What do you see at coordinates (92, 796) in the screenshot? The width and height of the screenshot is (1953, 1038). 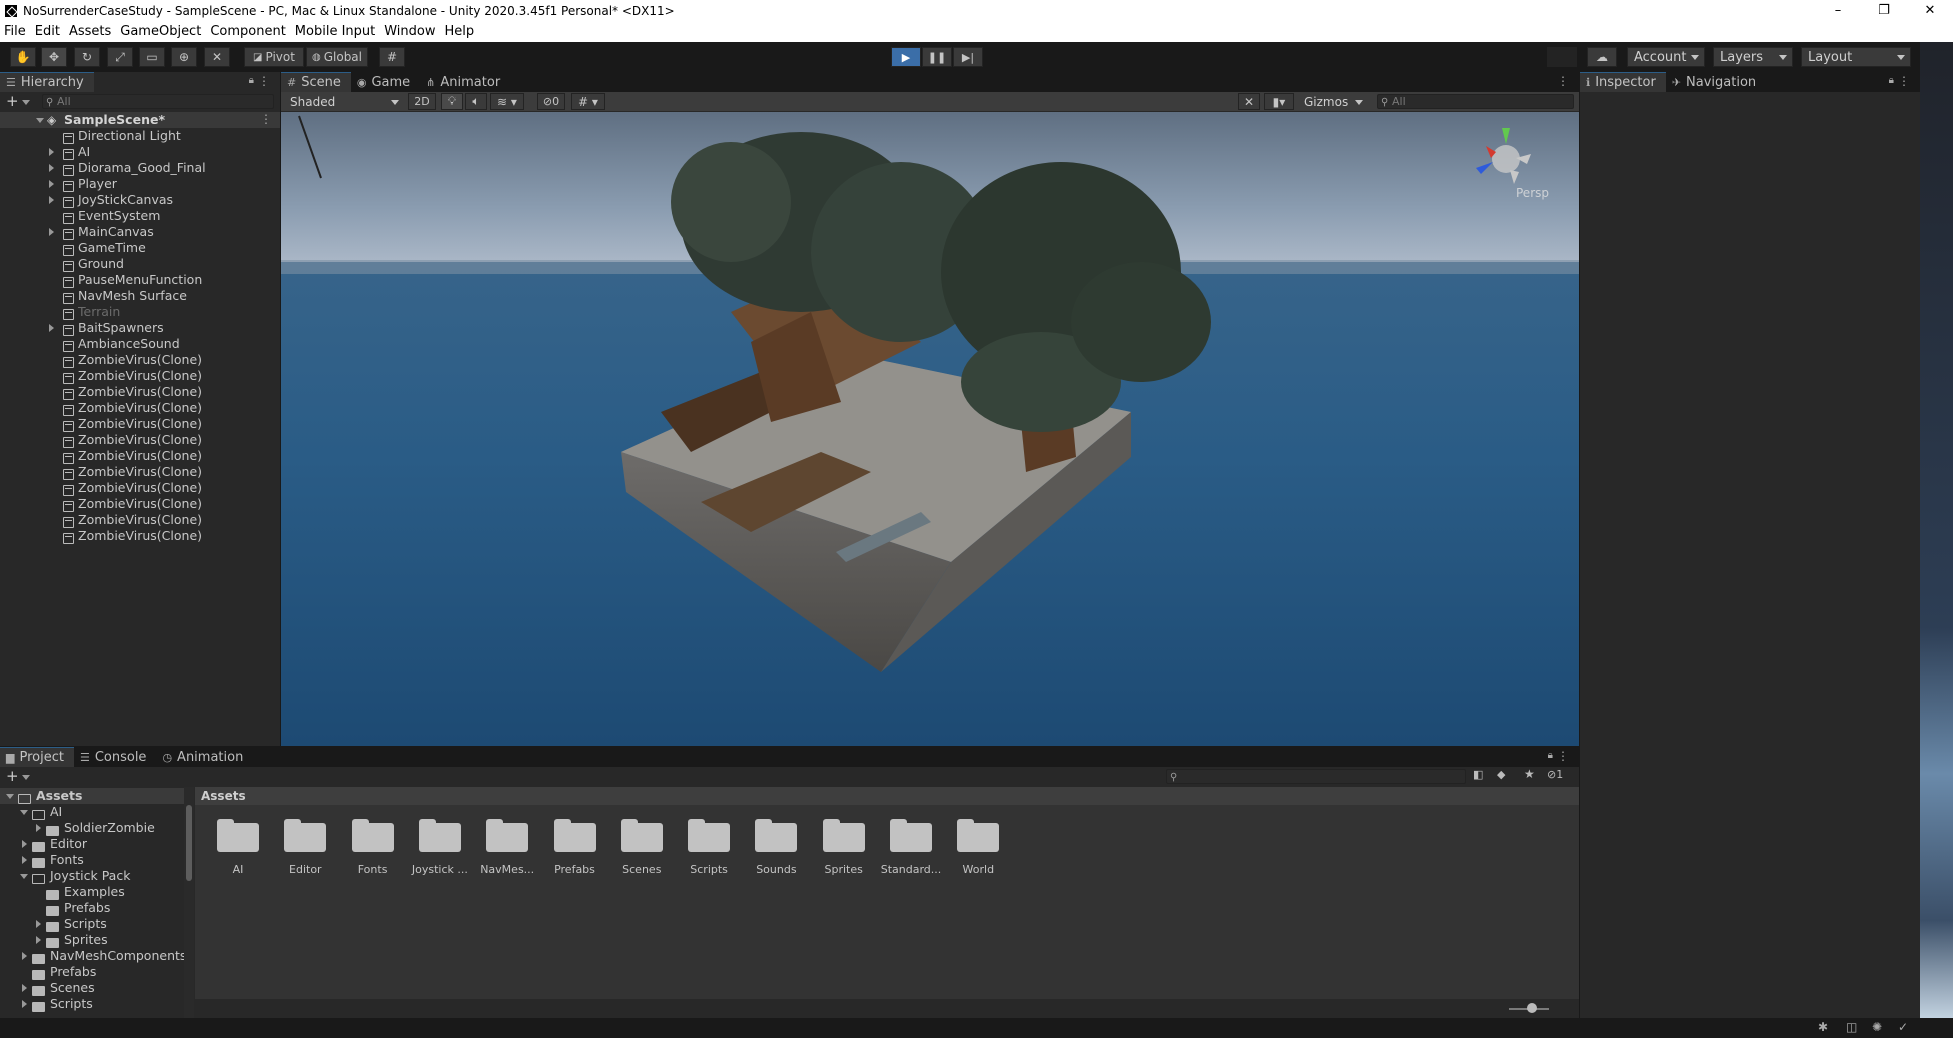 I see `assets-root-folder: Assets` at bounding box center [92, 796].